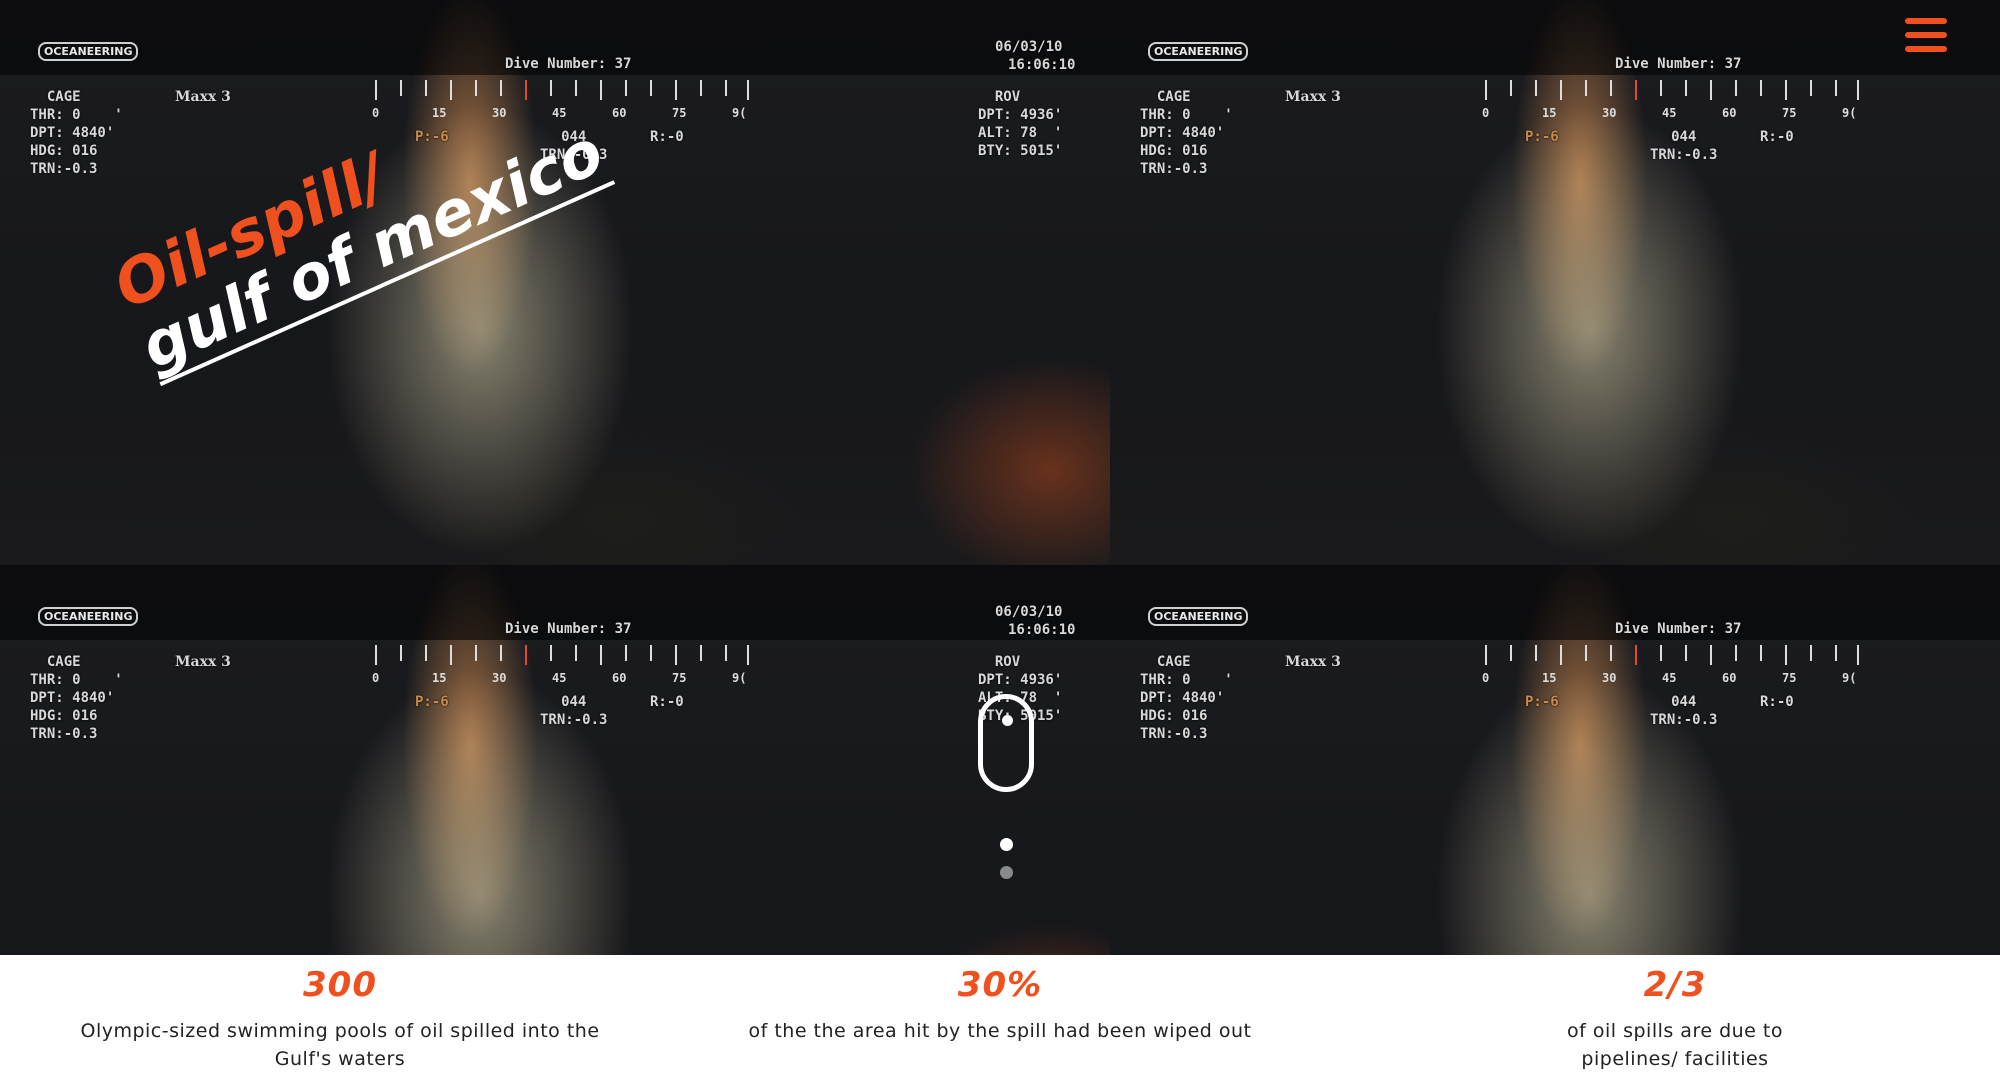 This screenshot has width=2000, height=1092. I want to click on hamburger-menu-icon, so click(1926, 35).